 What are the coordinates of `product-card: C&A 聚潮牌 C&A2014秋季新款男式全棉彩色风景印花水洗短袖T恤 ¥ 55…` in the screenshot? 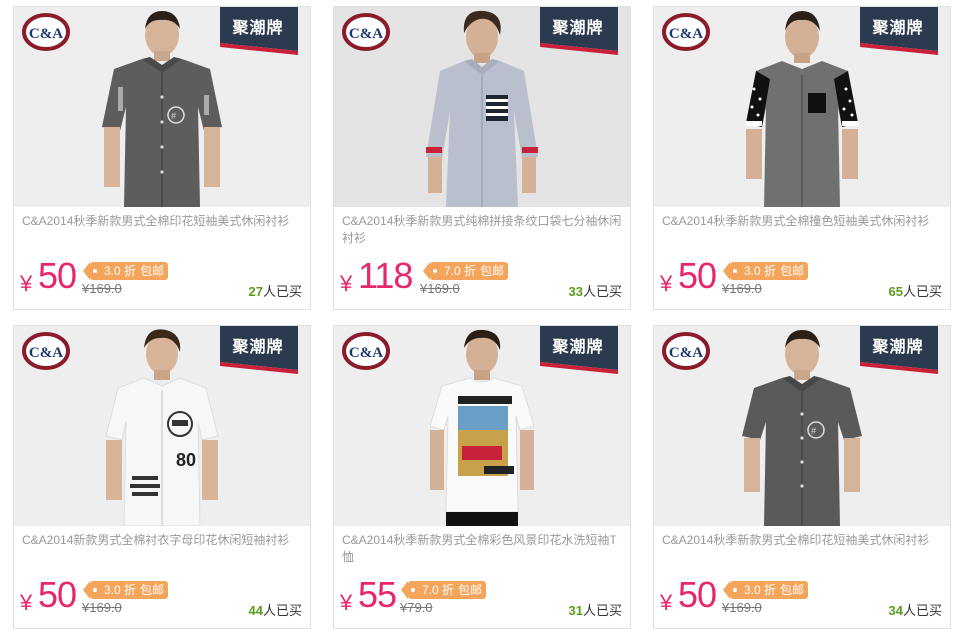 It's located at (482, 477).